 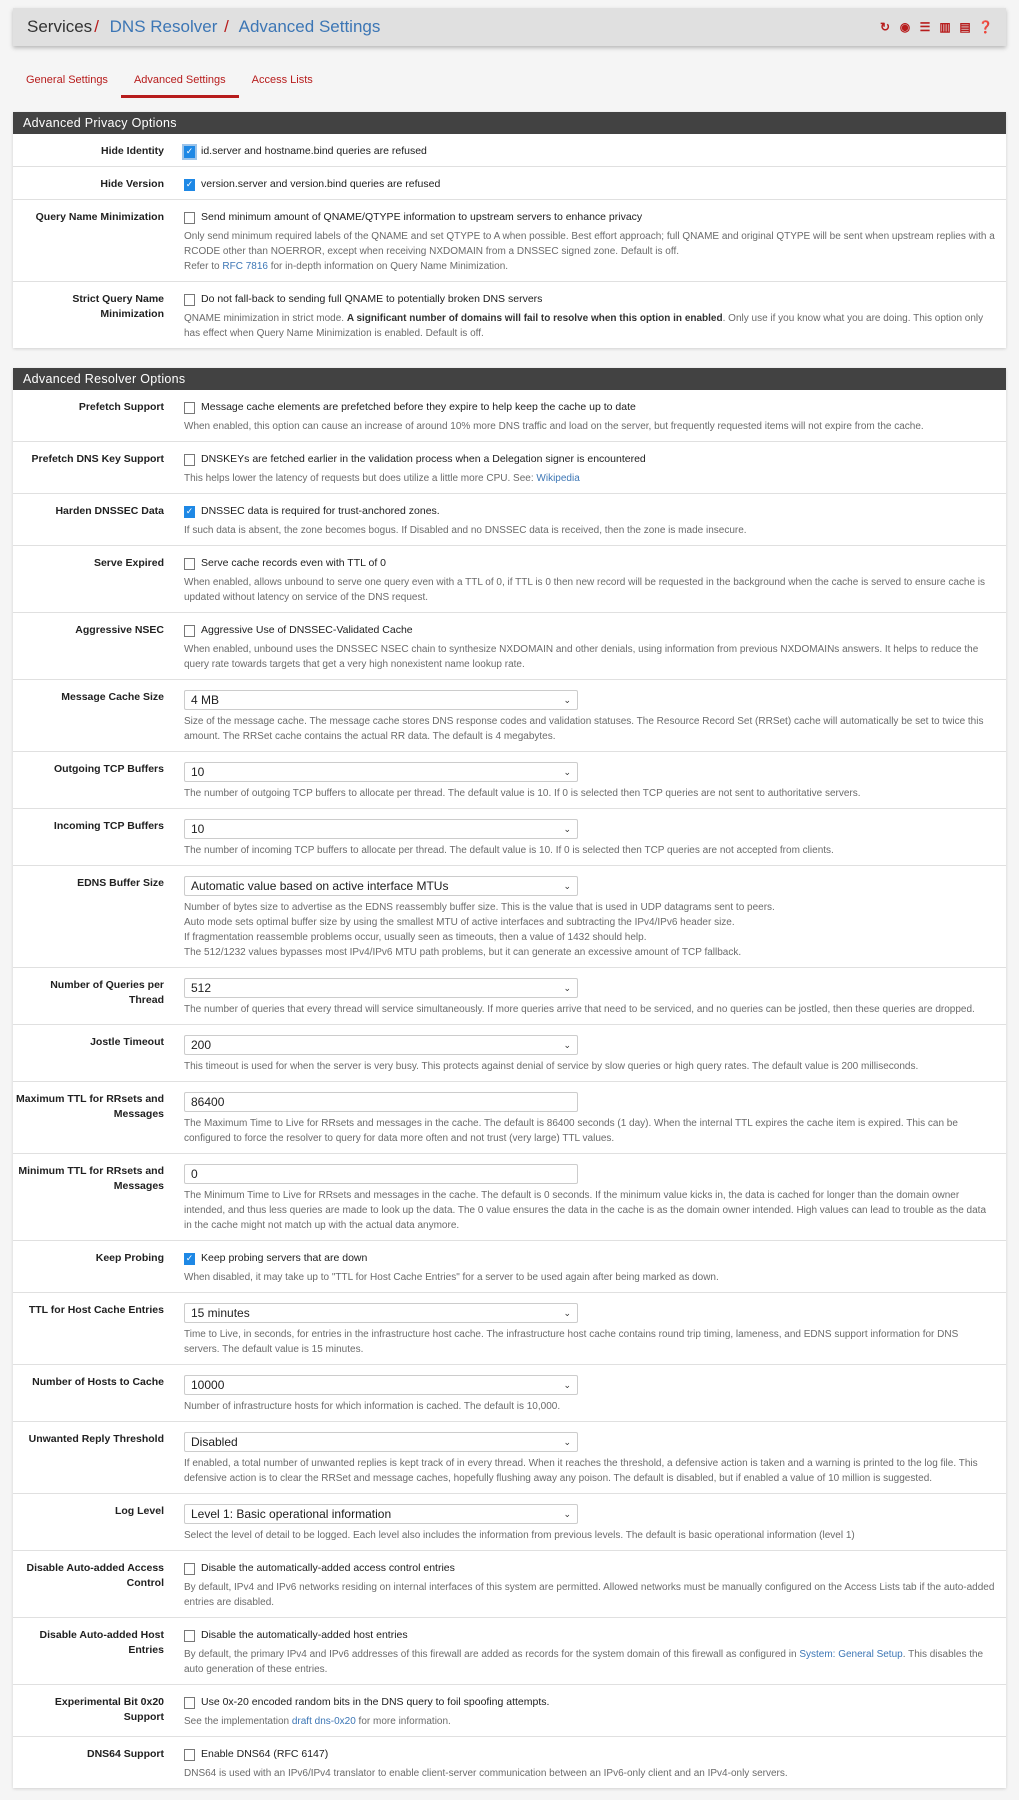 I want to click on hosts-to-cache-select: 10000 ⌄, so click(x=381, y=1385).